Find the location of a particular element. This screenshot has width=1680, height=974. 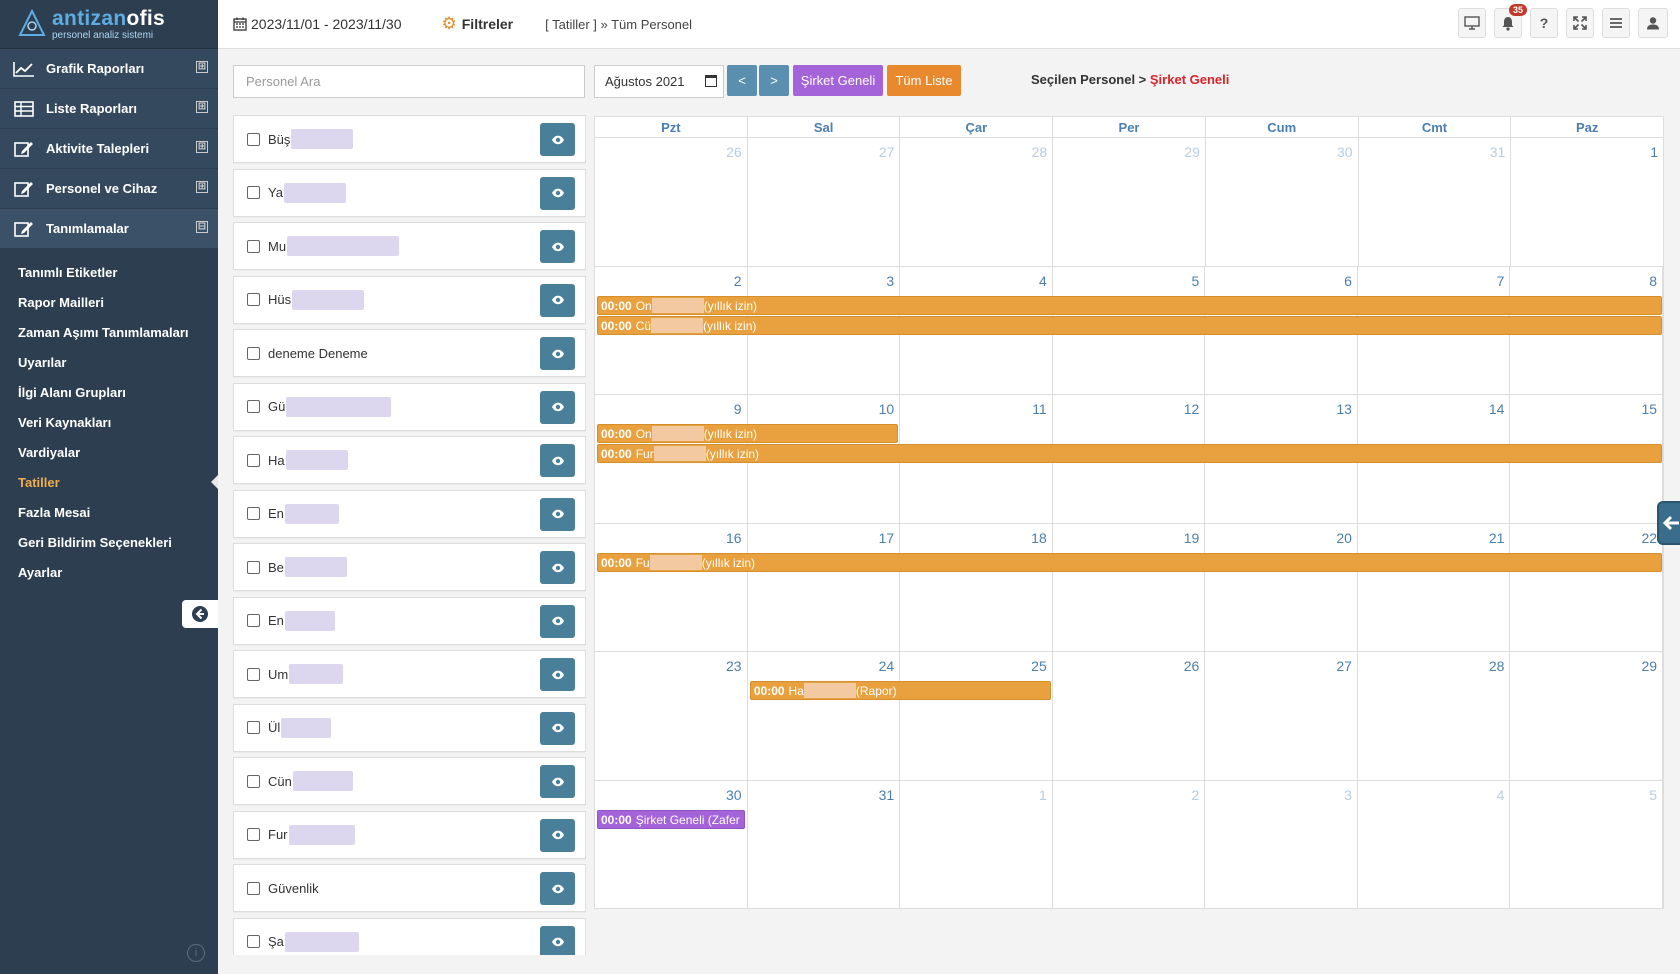

calendar-picker-icon is located at coordinates (711, 81).